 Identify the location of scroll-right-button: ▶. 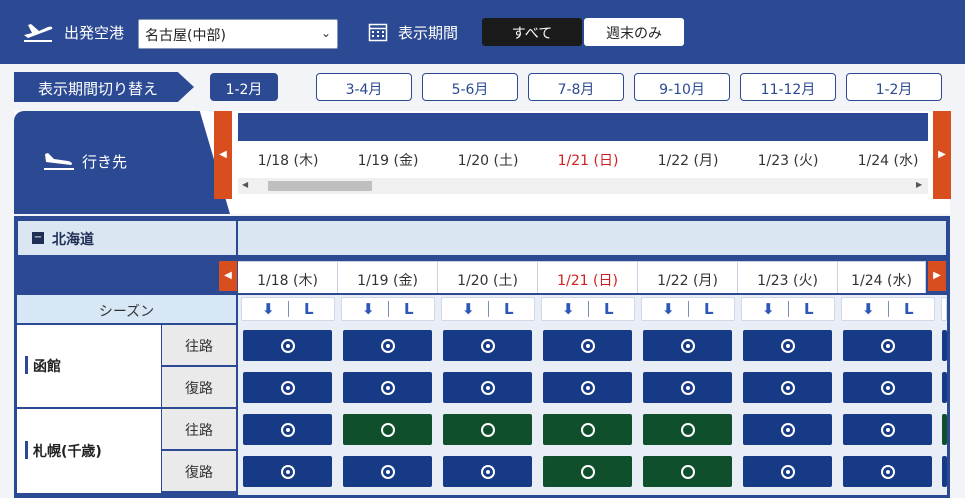
(942, 155).